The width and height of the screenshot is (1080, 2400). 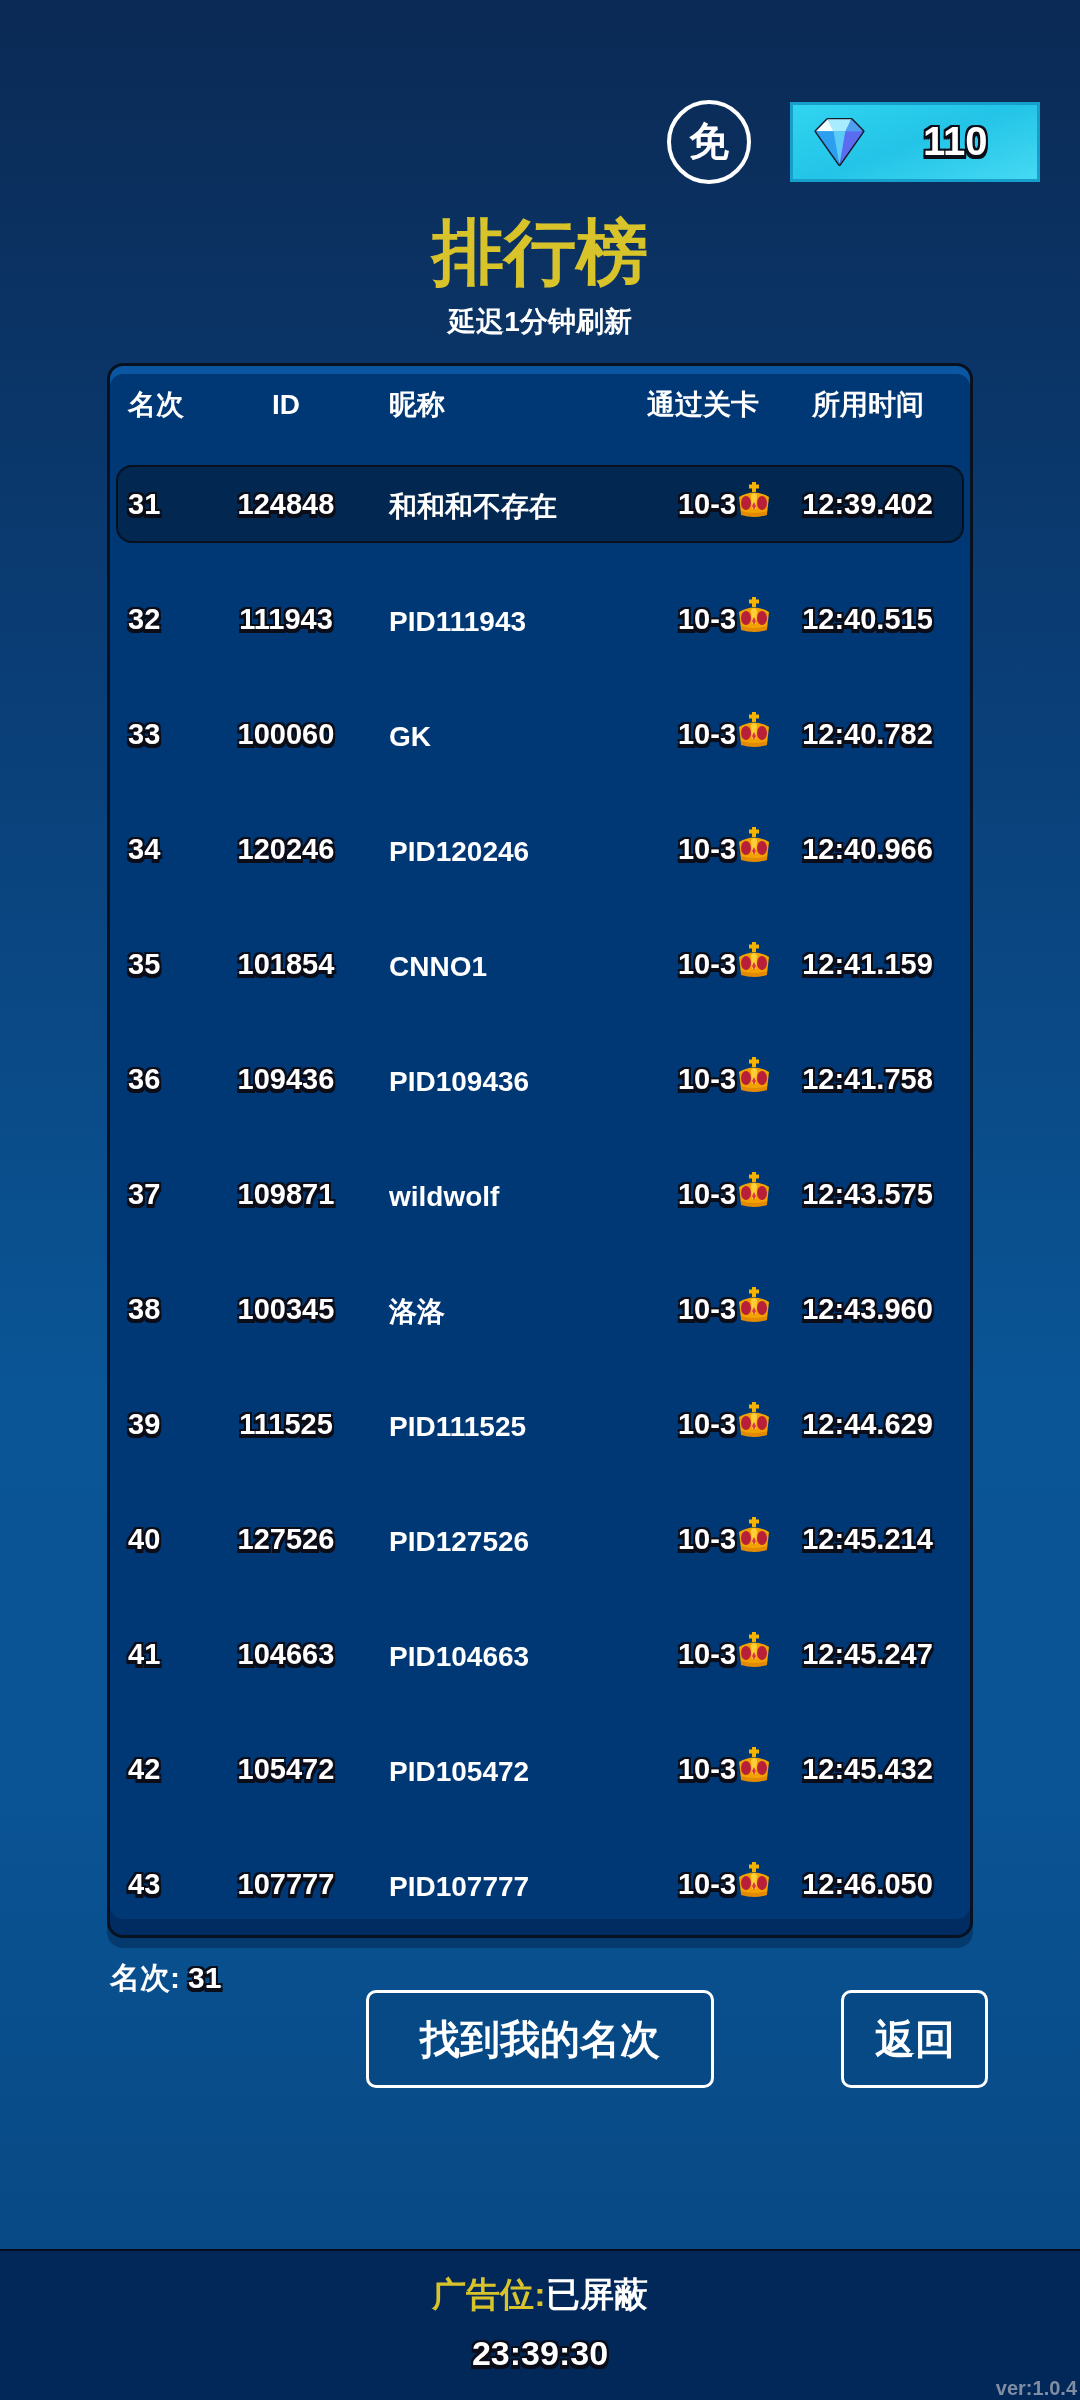 I want to click on id-cell: 107777, so click(x=286, y=1884).